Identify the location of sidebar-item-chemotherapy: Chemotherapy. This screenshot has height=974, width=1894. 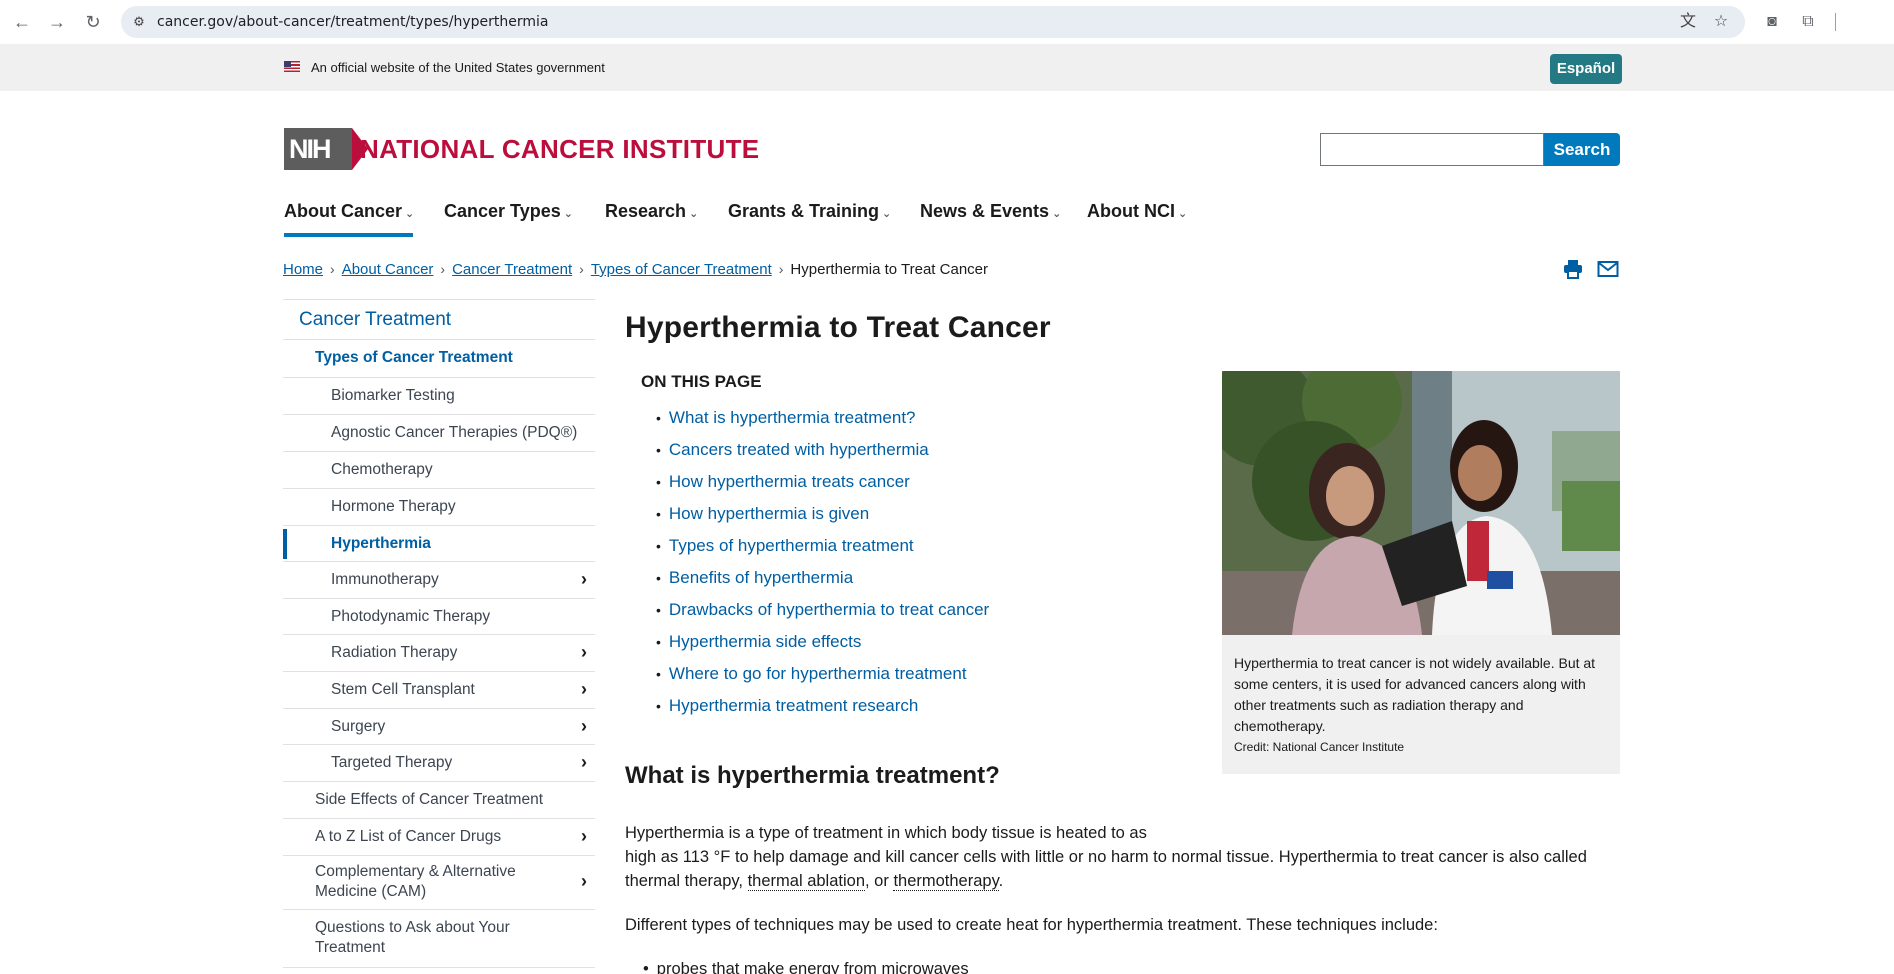
(439, 470).